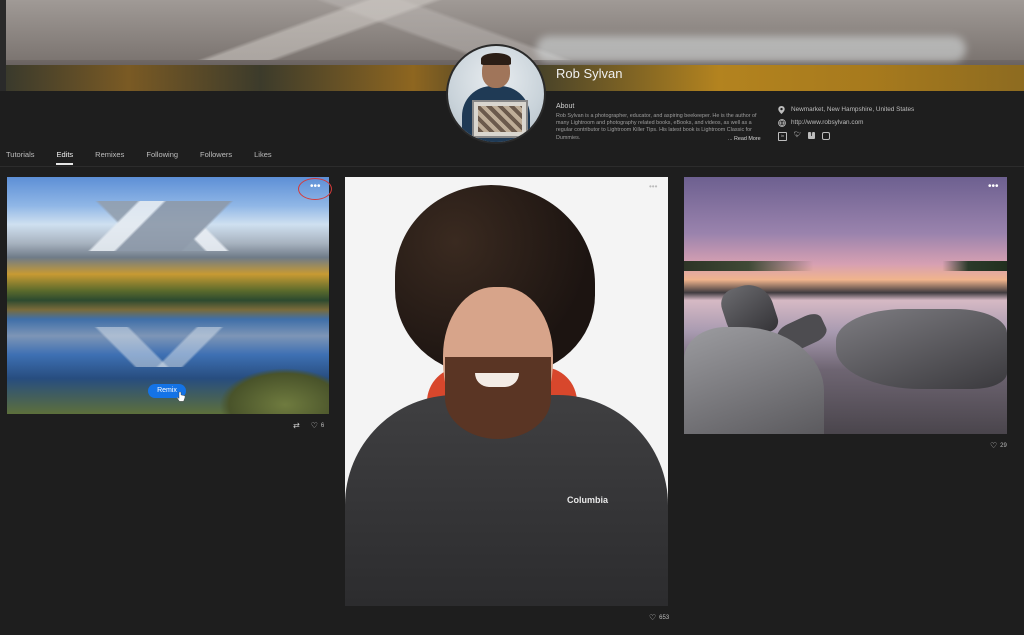 The width and height of the screenshot is (1024, 635). Describe the element at coordinates (168, 347) in the screenshot. I see `photo-reflection` at that location.